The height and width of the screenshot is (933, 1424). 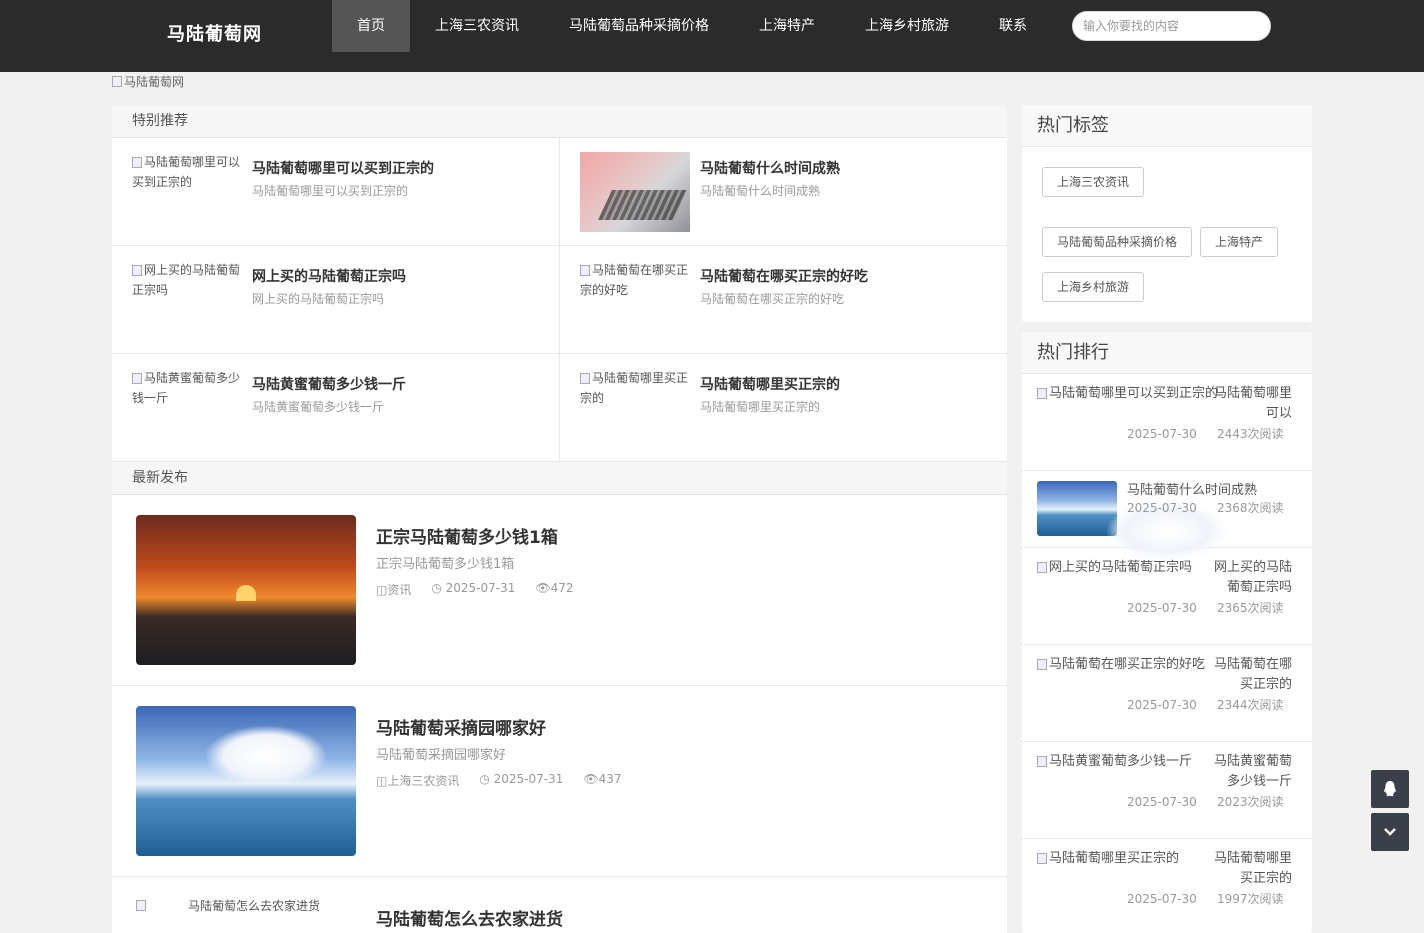 I want to click on banner-image: 马陆葡萄网, so click(x=148, y=81).